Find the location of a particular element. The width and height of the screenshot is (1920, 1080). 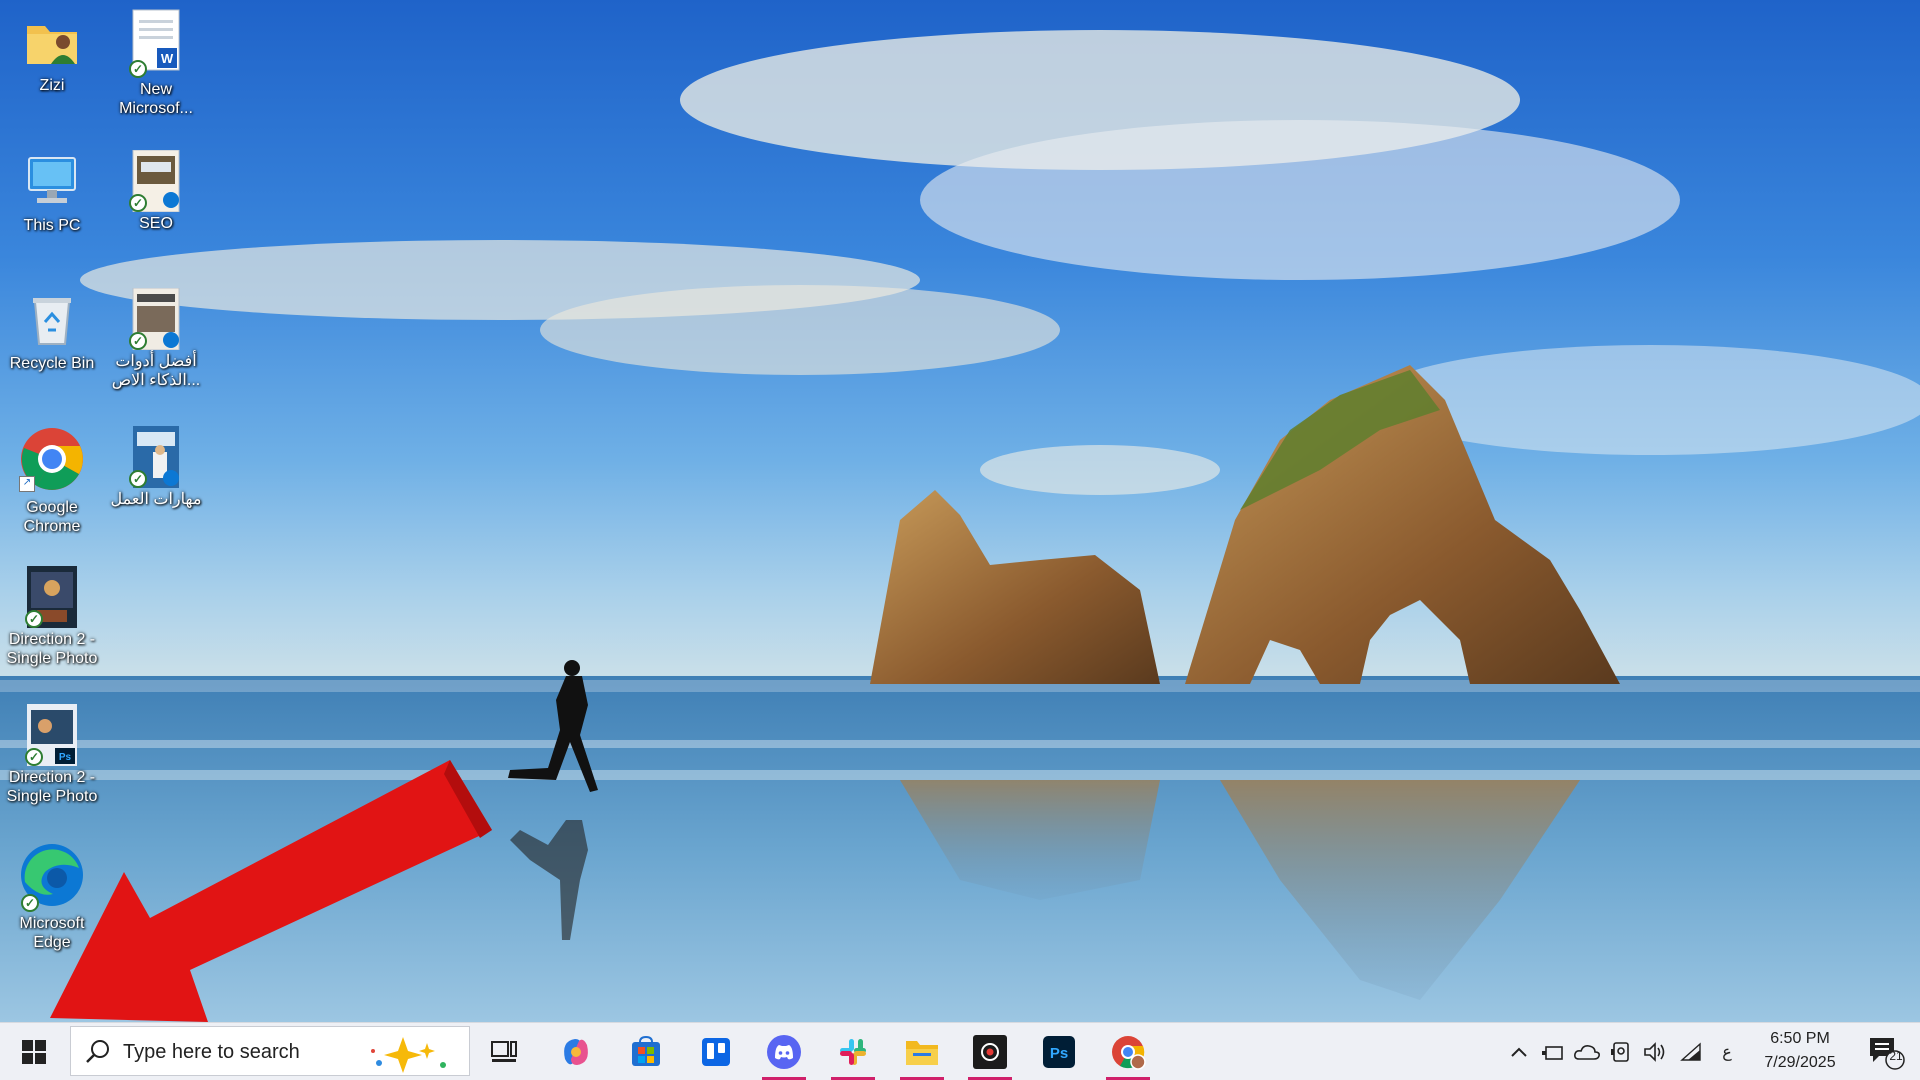

chrome-profile-icon is located at coordinates (1129, 1052).